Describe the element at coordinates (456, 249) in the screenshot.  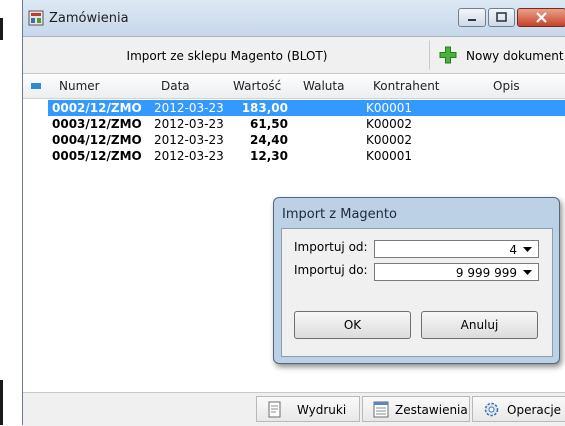
I see `import-from-combo: 4` at that location.